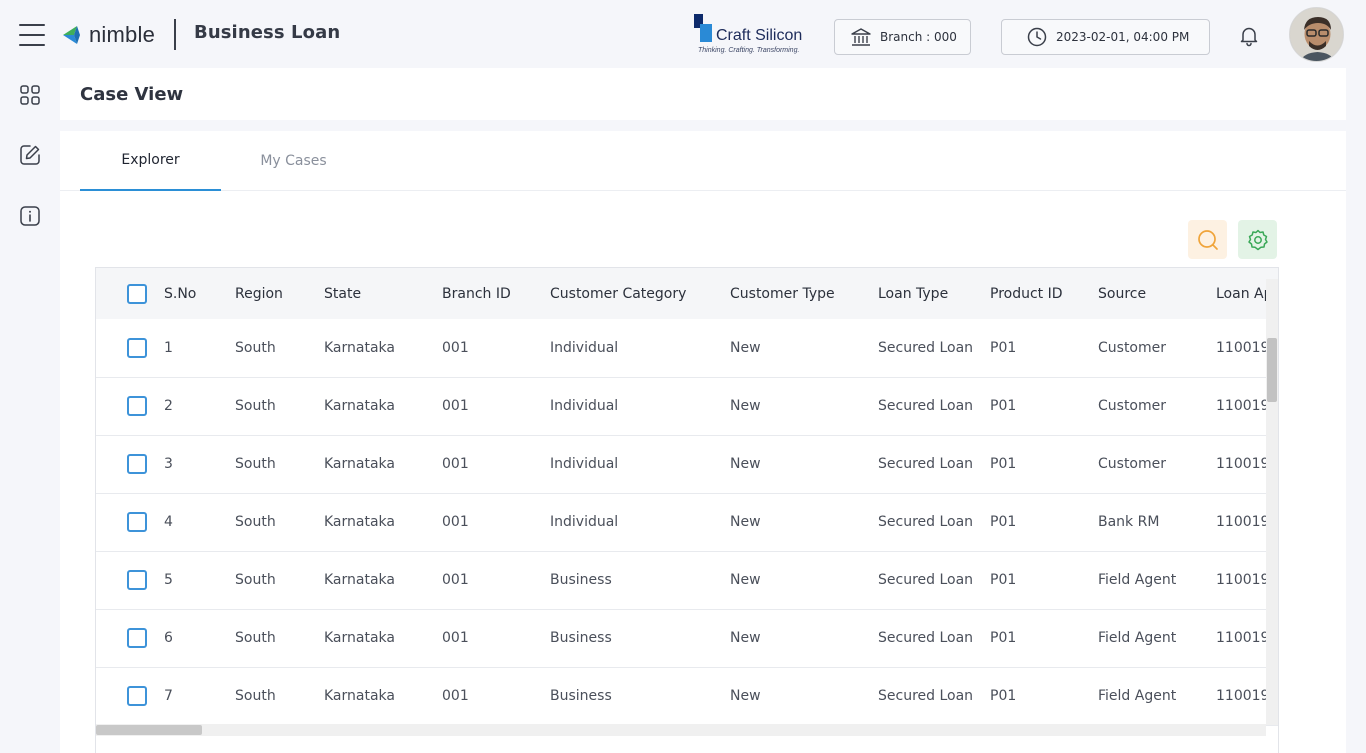  I want to click on branch-label: Branch : 000, so click(918, 37).